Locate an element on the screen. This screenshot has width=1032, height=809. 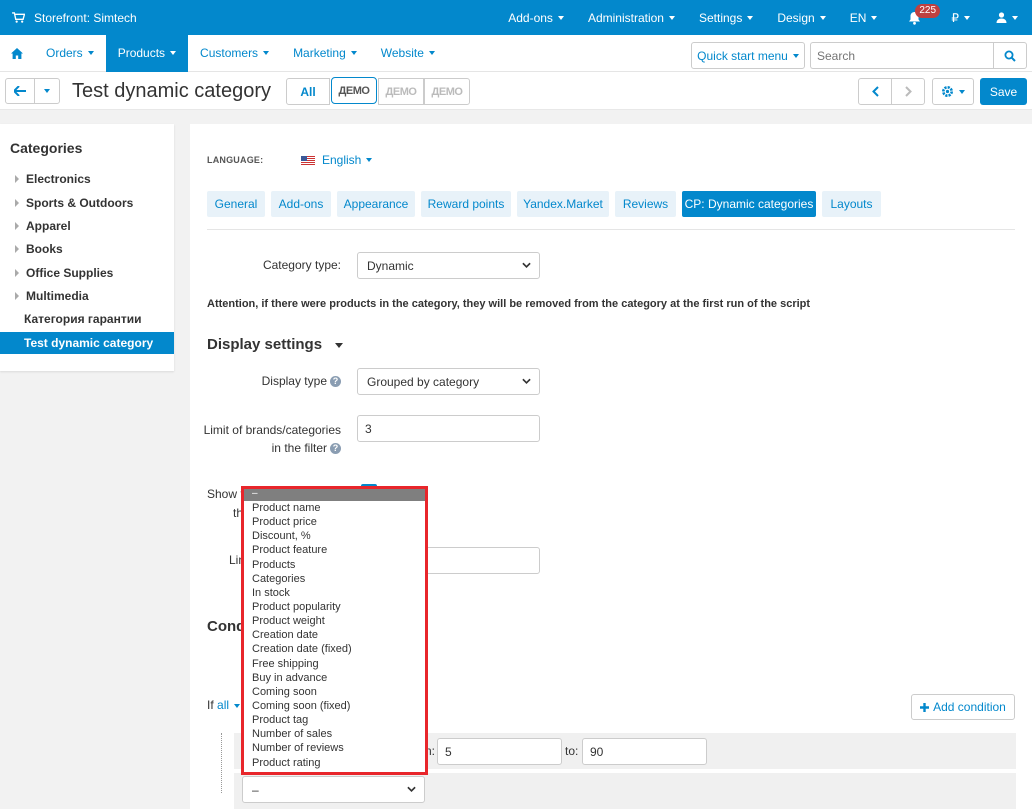
sidebar-item-office-supplies: Office Supplies is located at coordinates (87, 273).